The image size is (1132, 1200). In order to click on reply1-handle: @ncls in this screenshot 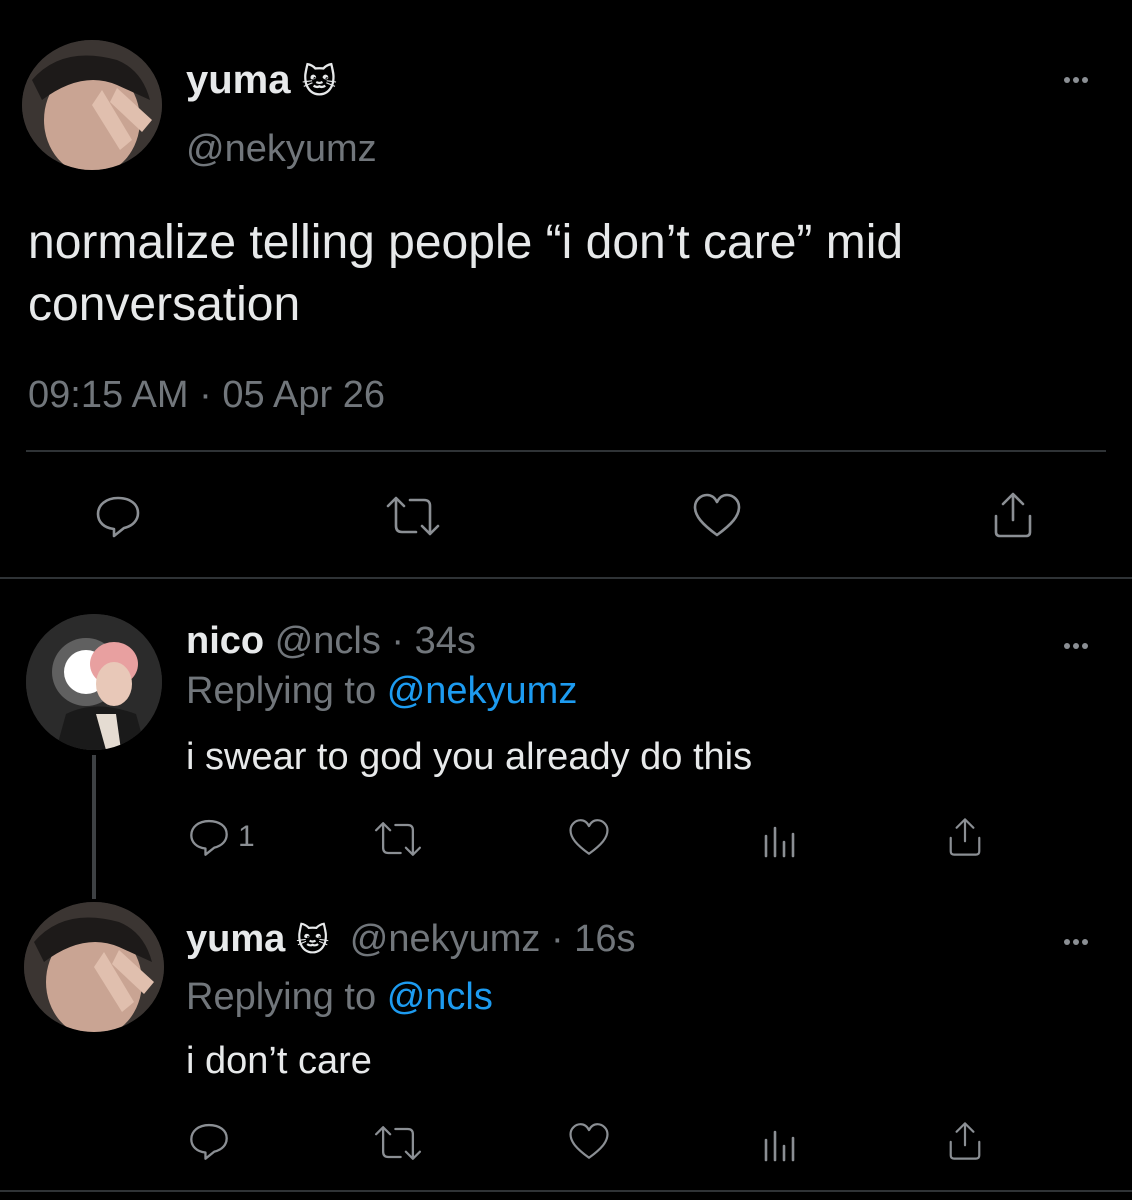, I will do `click(328, 641)`.